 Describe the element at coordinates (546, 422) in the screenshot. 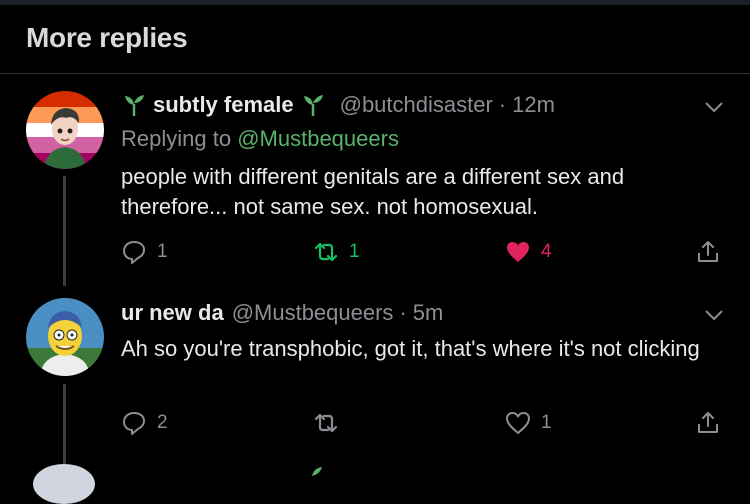

I see `like-count: 1` at that location.